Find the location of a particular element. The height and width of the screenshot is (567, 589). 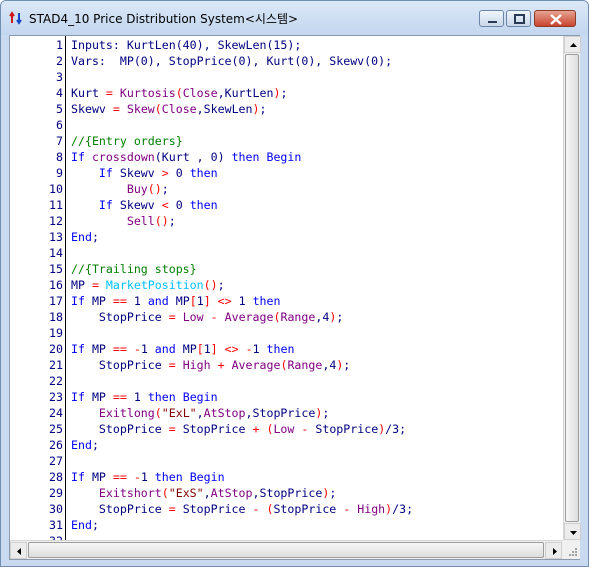

line-number: 13 is located at coordinates (56, 237).